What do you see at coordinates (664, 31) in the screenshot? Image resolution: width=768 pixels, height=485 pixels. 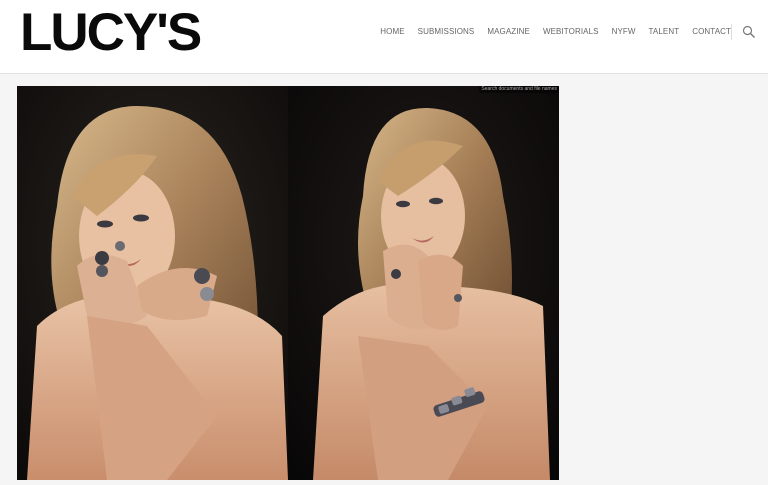 I see `nav-item-talent: TALENT` at bounding box center [664, 31].